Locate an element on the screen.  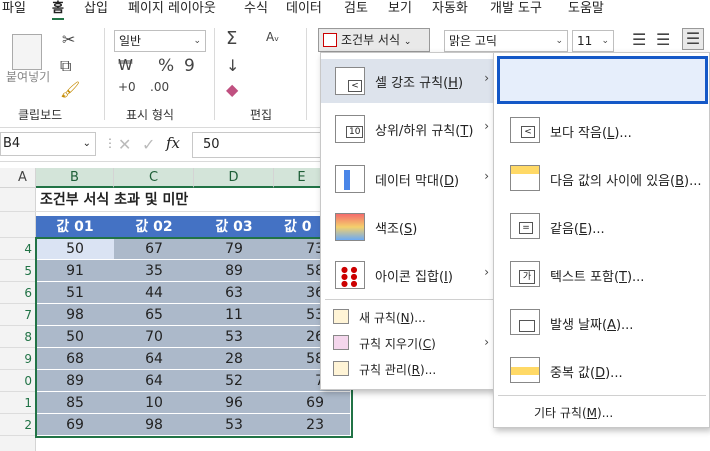
table-header: 값 0 is located at coordinates (299, 227).